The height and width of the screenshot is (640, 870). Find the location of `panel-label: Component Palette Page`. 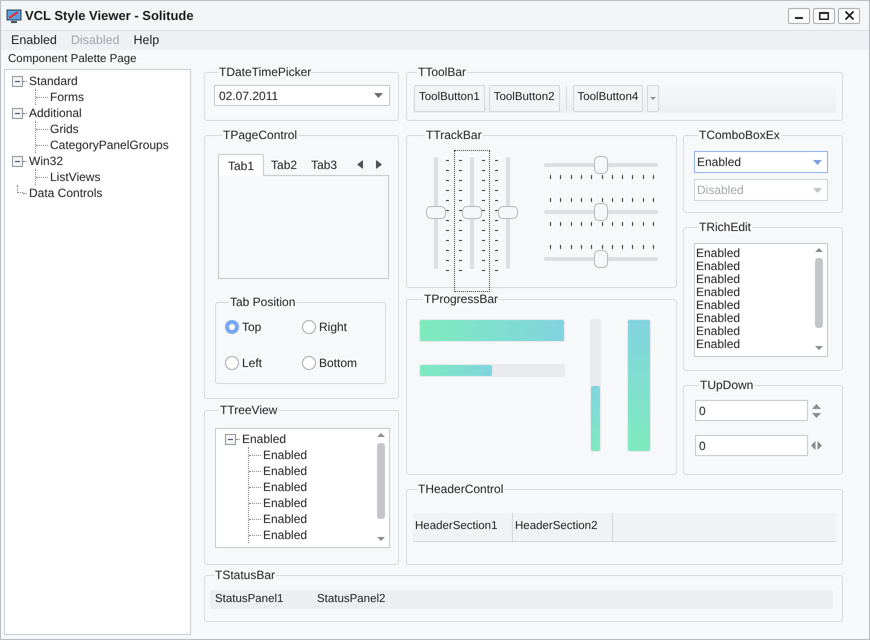

panel-label: Component Palette Page is located at coordinates (72, 59).